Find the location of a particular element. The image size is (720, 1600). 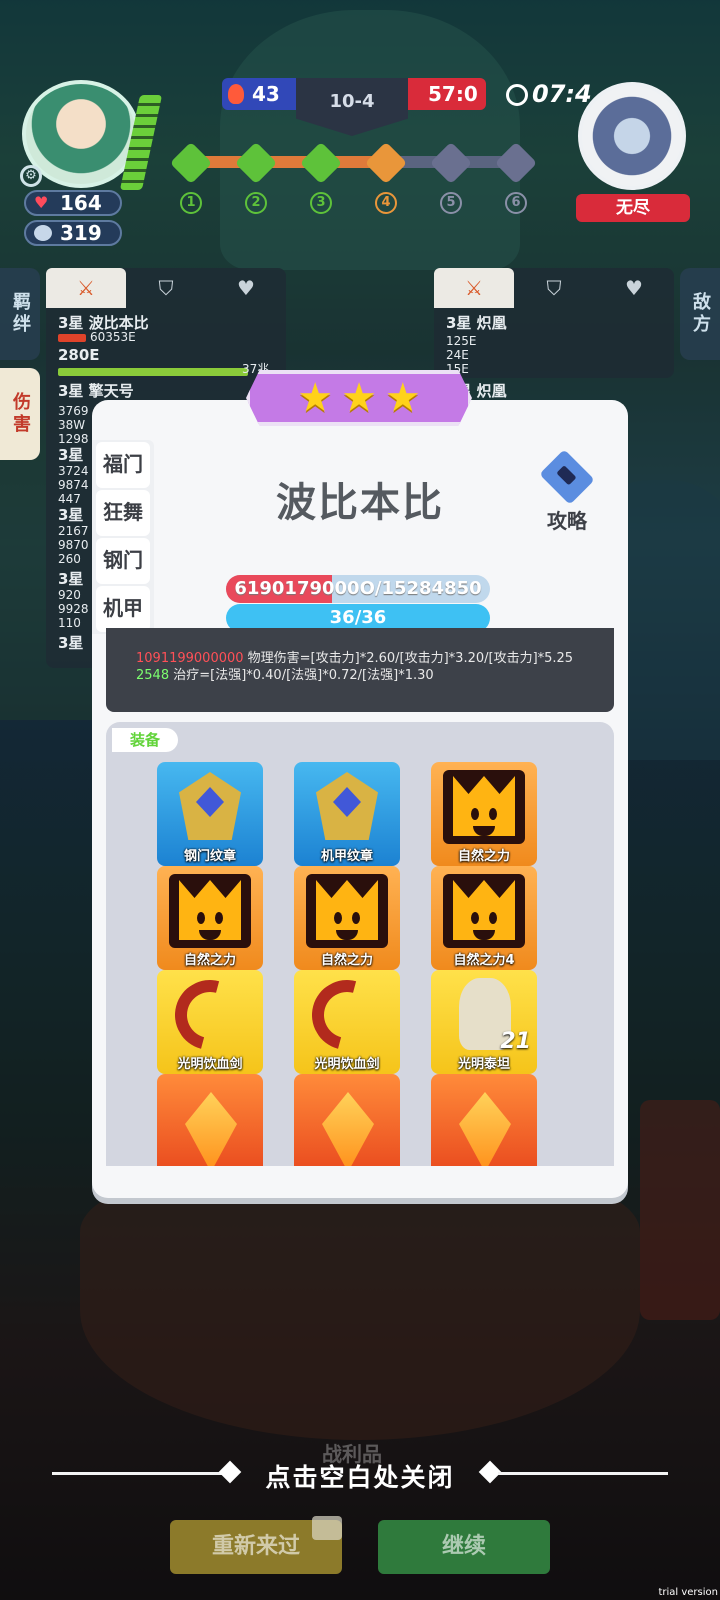

red-team-score: 57:0 is located at coordinates (447, 94).